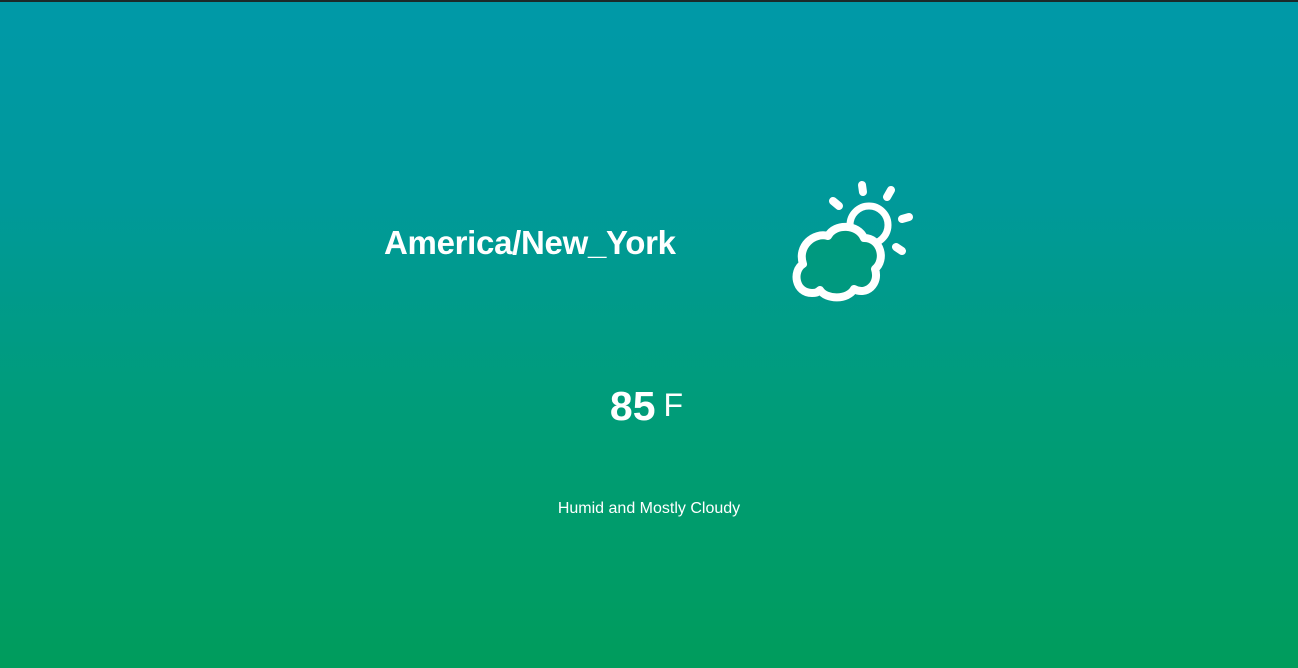 This screenshot has height=668, width=1298. Describe the element at coordinates (673, 405) in the screenshot. I see `temperature-unit: F` at that location.